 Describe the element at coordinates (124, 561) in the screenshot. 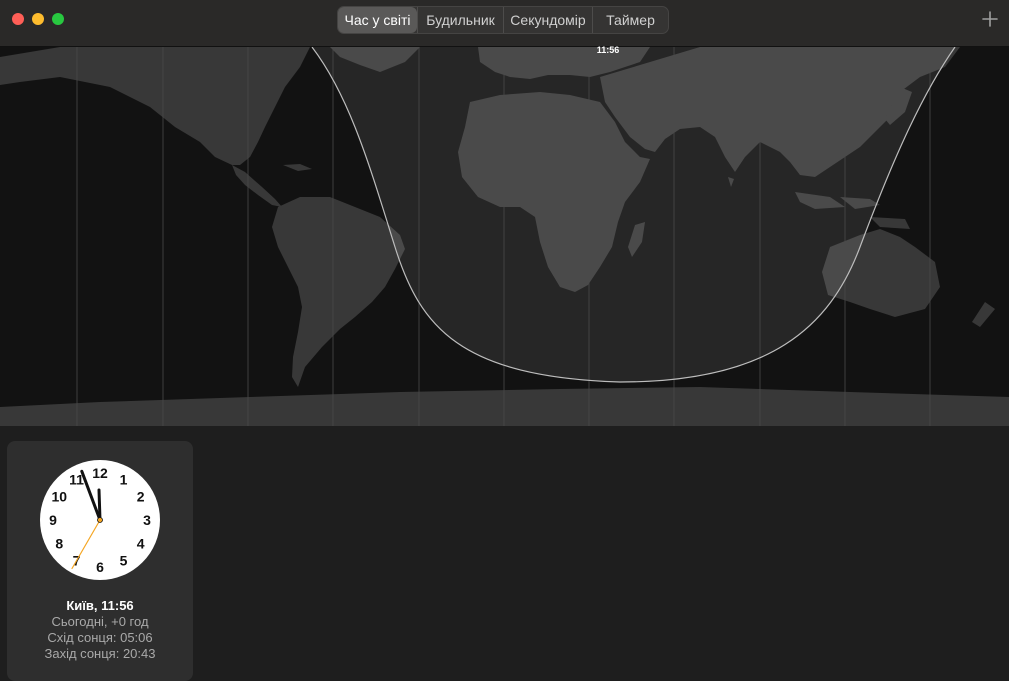

I see `clock-numeral: 5` at that location.